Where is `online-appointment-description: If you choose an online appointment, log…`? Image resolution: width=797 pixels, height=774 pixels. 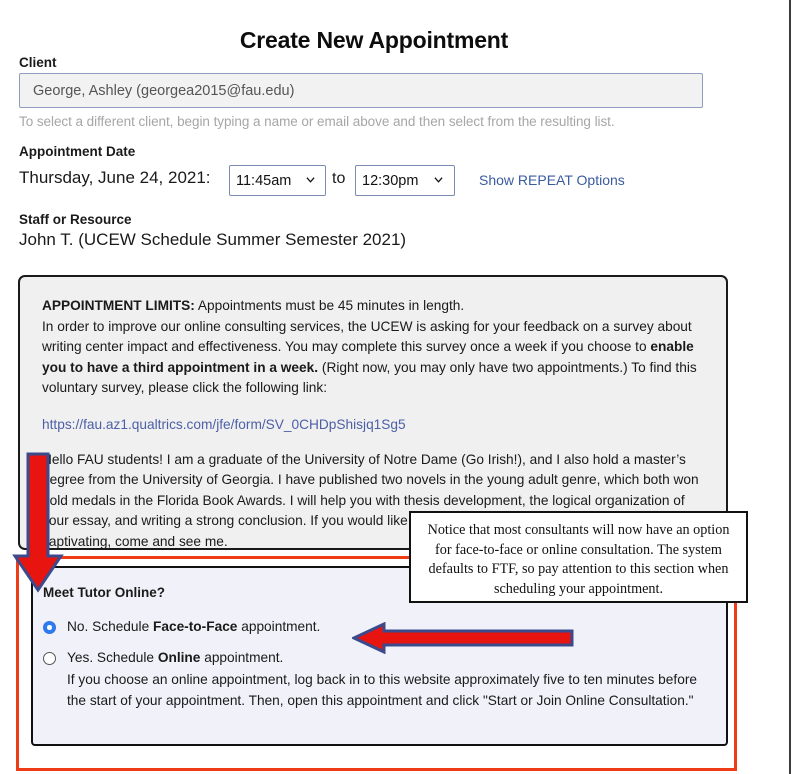 online-appointment-description: If you choose an online appointment, log… is located at coordinates (382, 690).